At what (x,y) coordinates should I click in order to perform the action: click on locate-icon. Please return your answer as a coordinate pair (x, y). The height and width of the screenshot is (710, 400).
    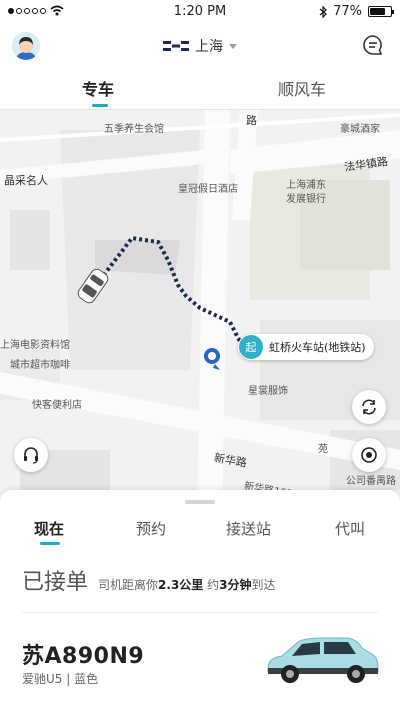
    Looking at the image, I should click on (369, 455).